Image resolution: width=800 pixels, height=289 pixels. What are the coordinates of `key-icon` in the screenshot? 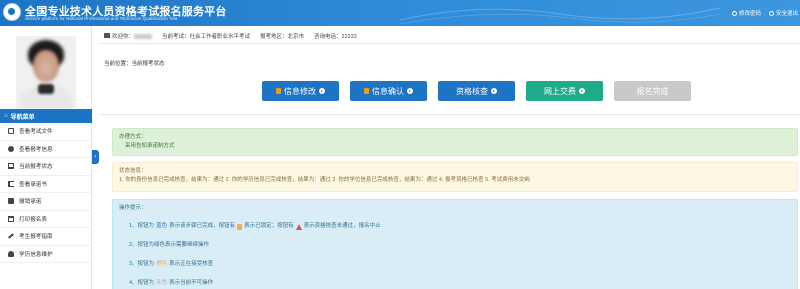 It's located at (734, 13).